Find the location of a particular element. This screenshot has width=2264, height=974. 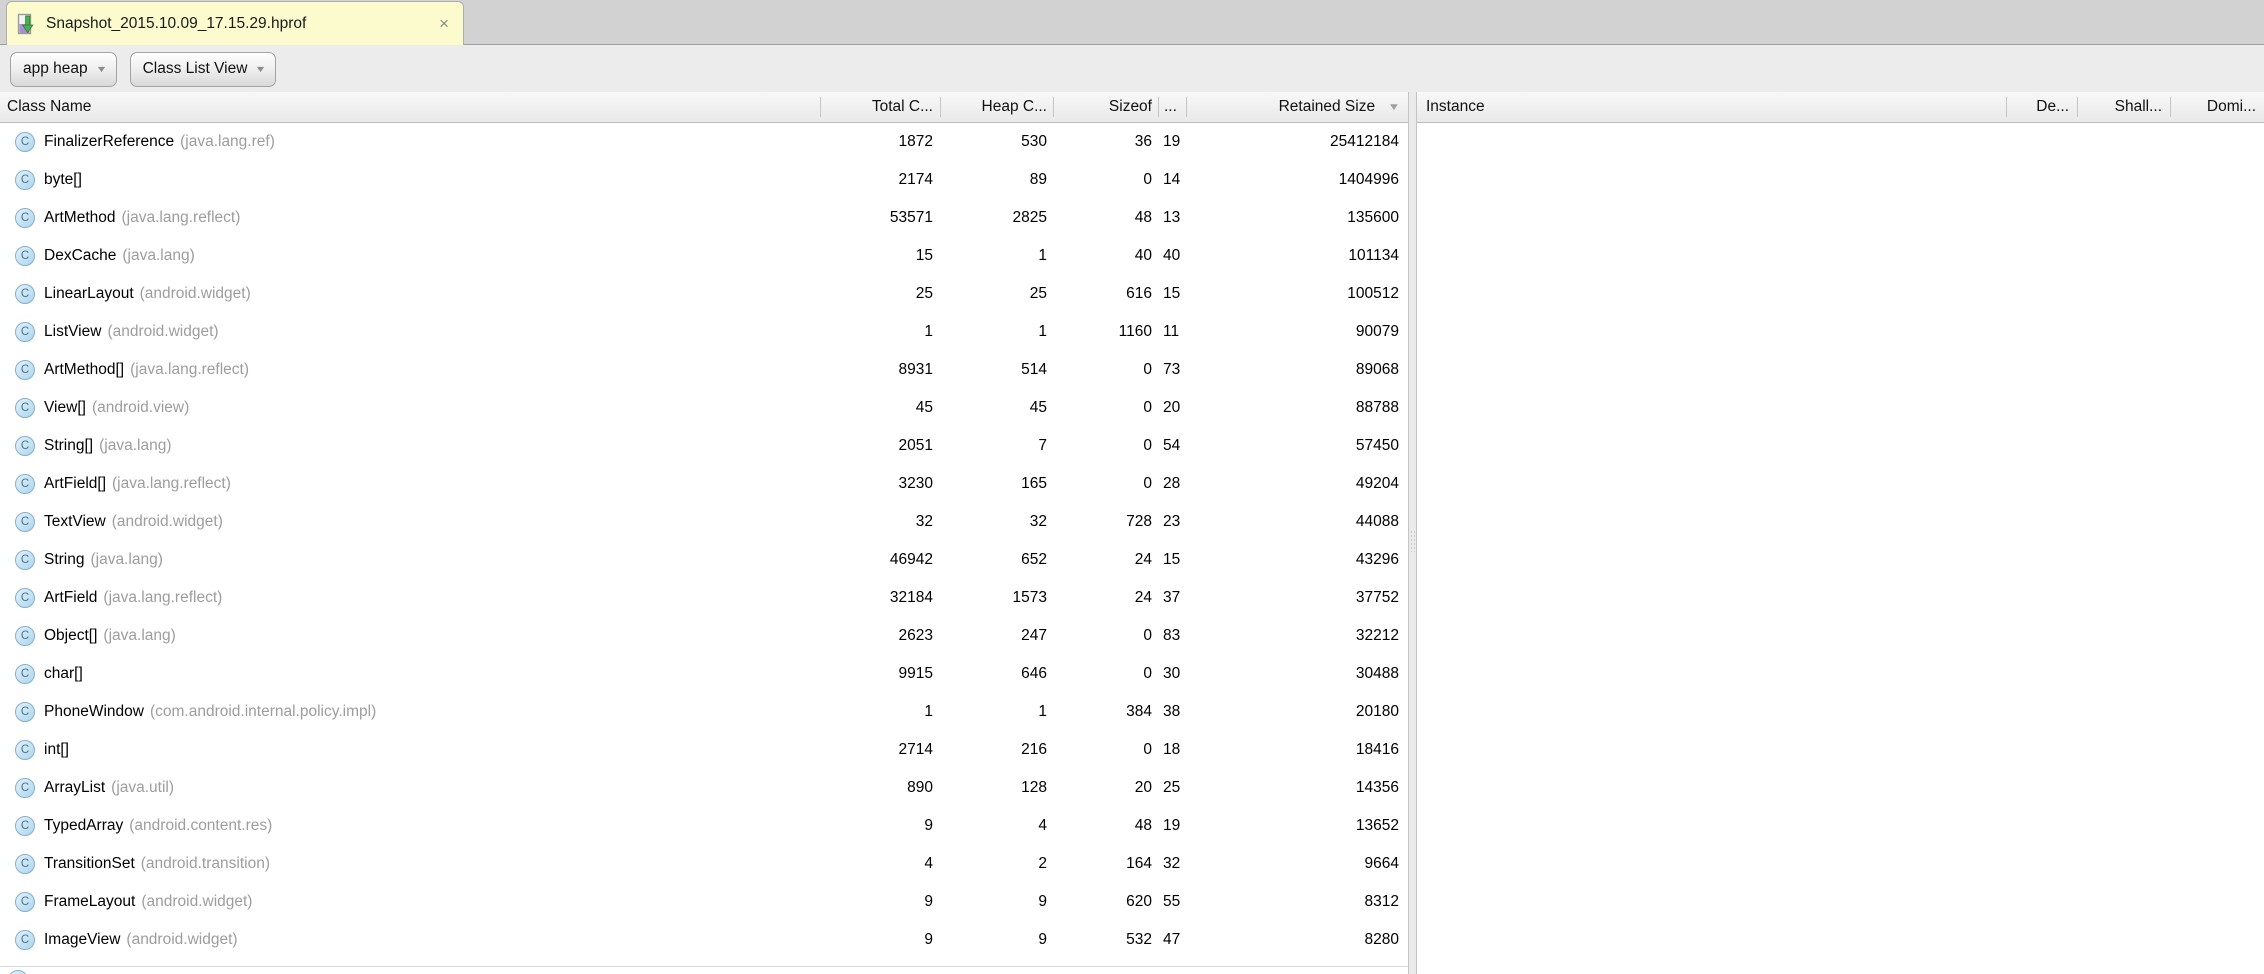

class-name-cell: C String (java.lang) is located at coordinates (410, 560).